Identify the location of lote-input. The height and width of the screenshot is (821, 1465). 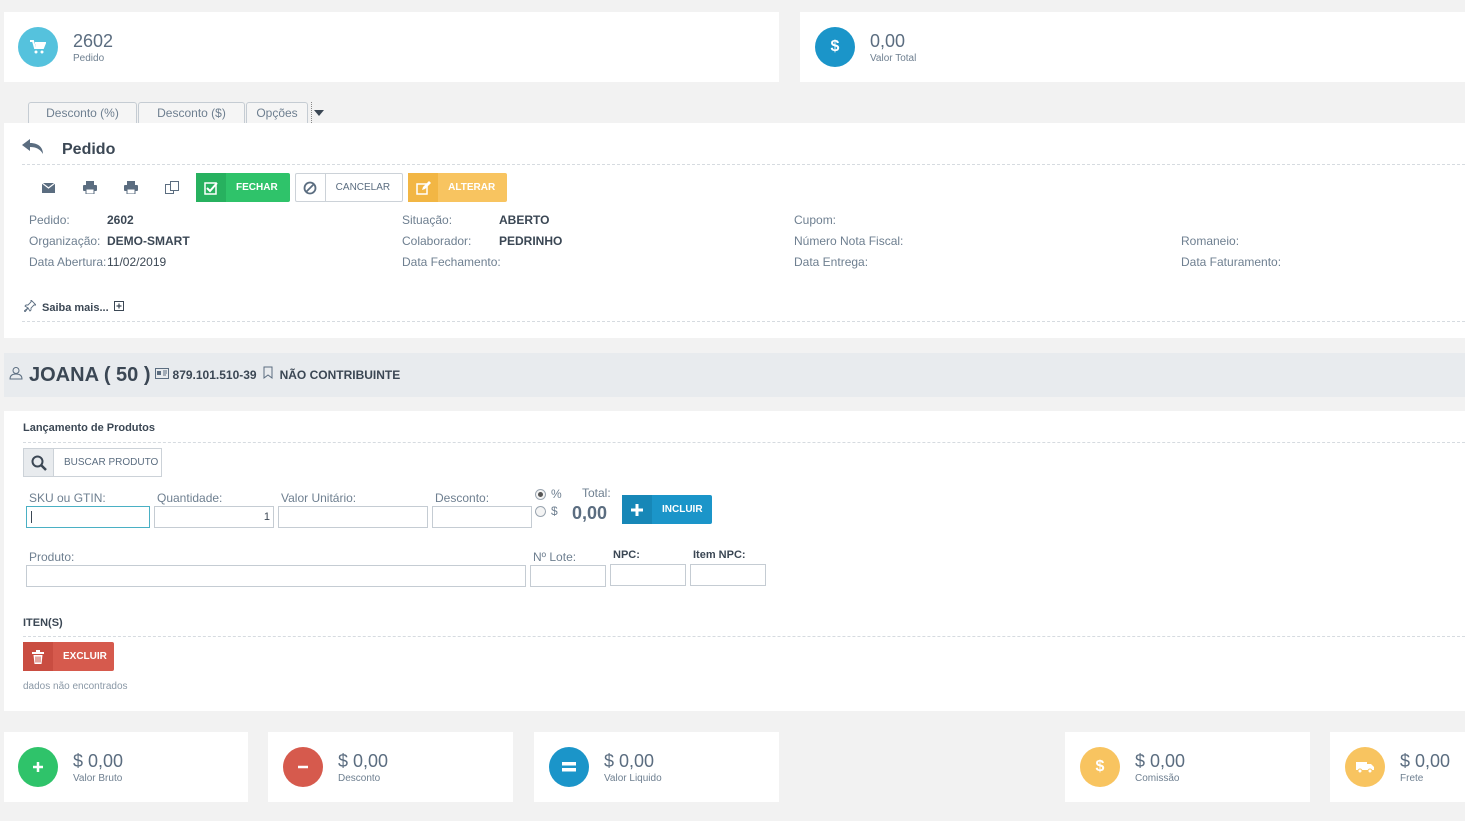
(568, 576).